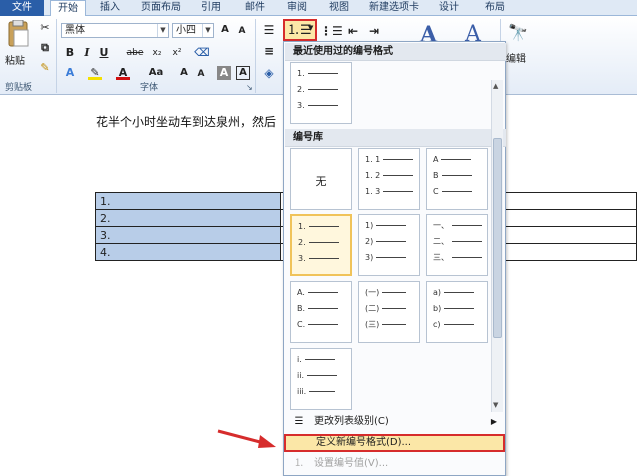 This screenshot has height=476, width=637. Describe the element at coordinates (299, 463) in the screenshot. I see `numbering-value-icon: ⒈` at that location.